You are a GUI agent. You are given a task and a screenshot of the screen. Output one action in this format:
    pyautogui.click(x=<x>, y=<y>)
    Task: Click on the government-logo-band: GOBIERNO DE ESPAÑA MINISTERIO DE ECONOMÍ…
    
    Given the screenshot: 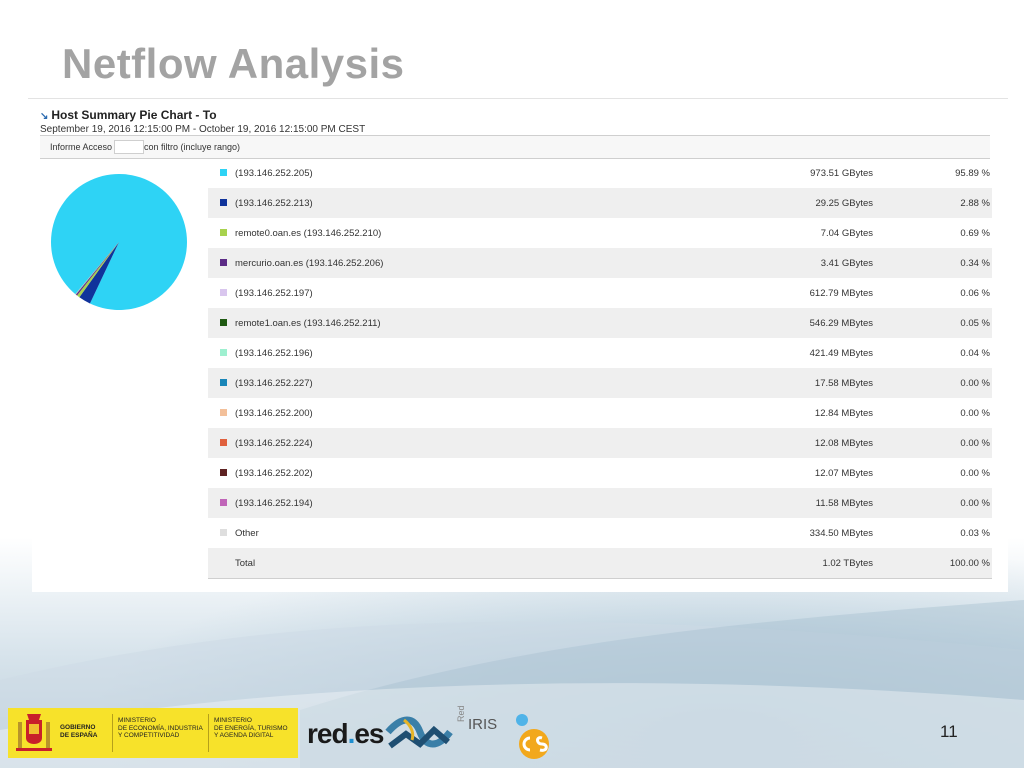 What is the action you would take?
    pyautogui.click(x=153, y=733)
    